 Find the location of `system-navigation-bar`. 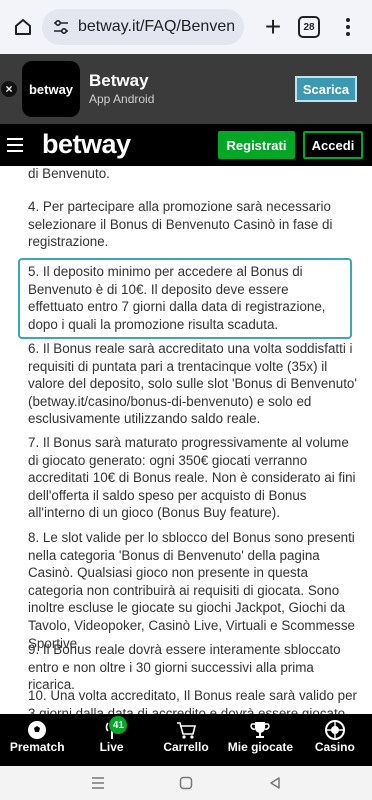

system-navigation-bar is located at coordinates (186, 783).